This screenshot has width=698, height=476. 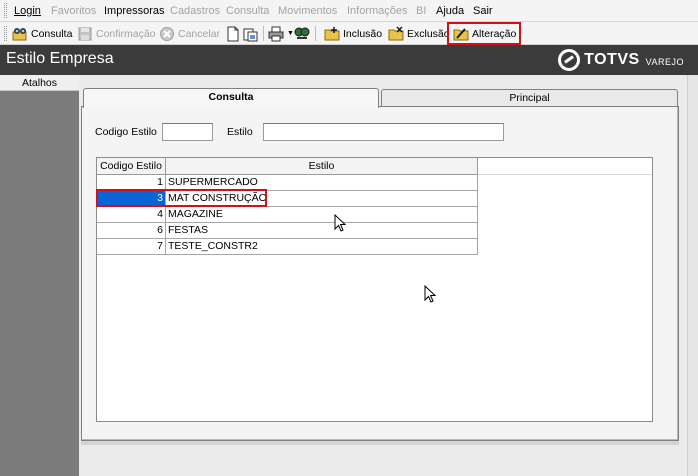 I want to click on menubar-grip, so click(x=5, y=10).